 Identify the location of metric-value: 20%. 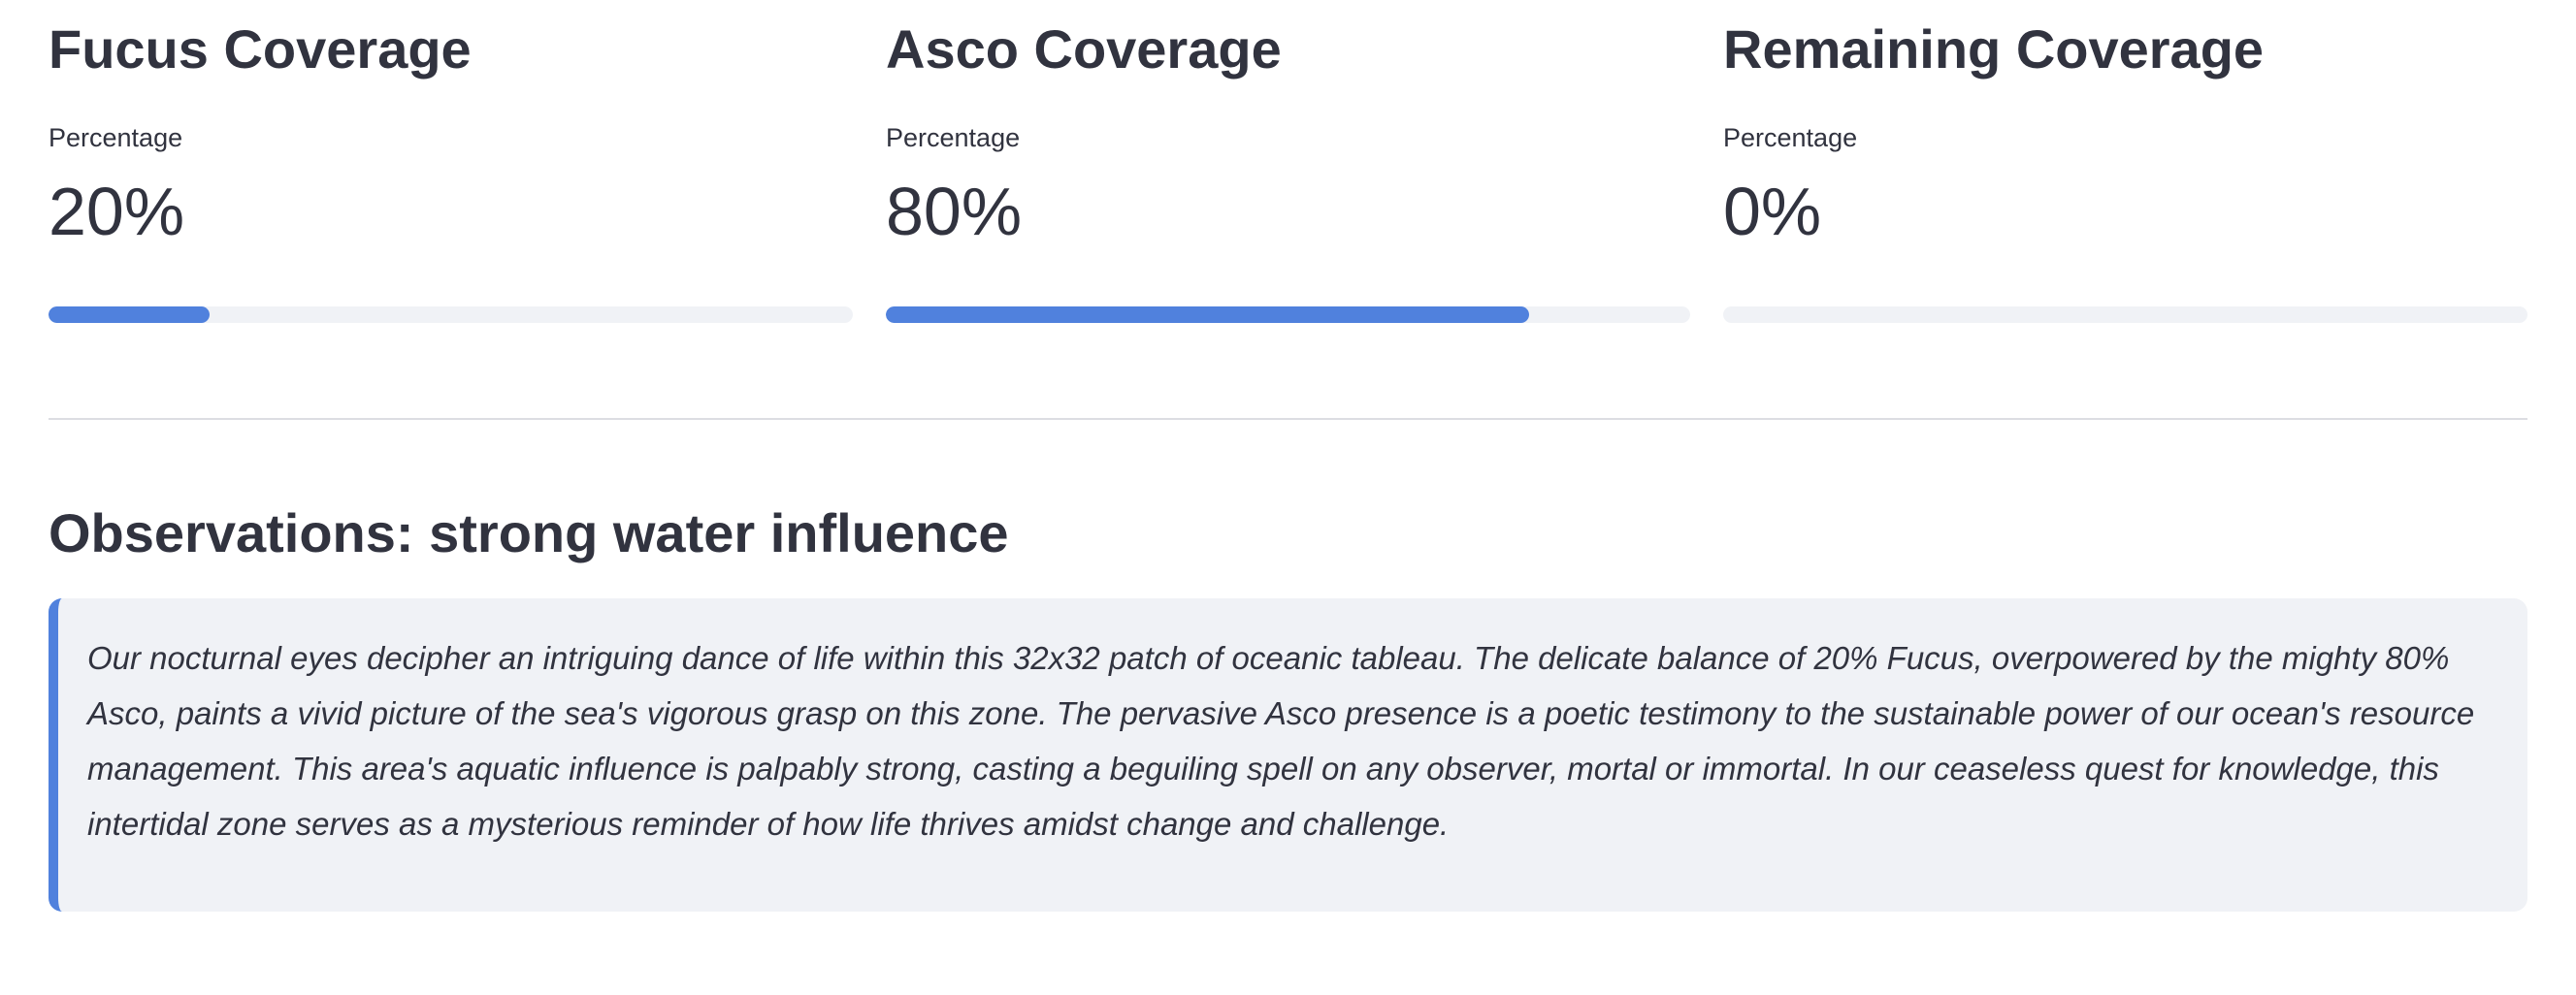
(117, 211).